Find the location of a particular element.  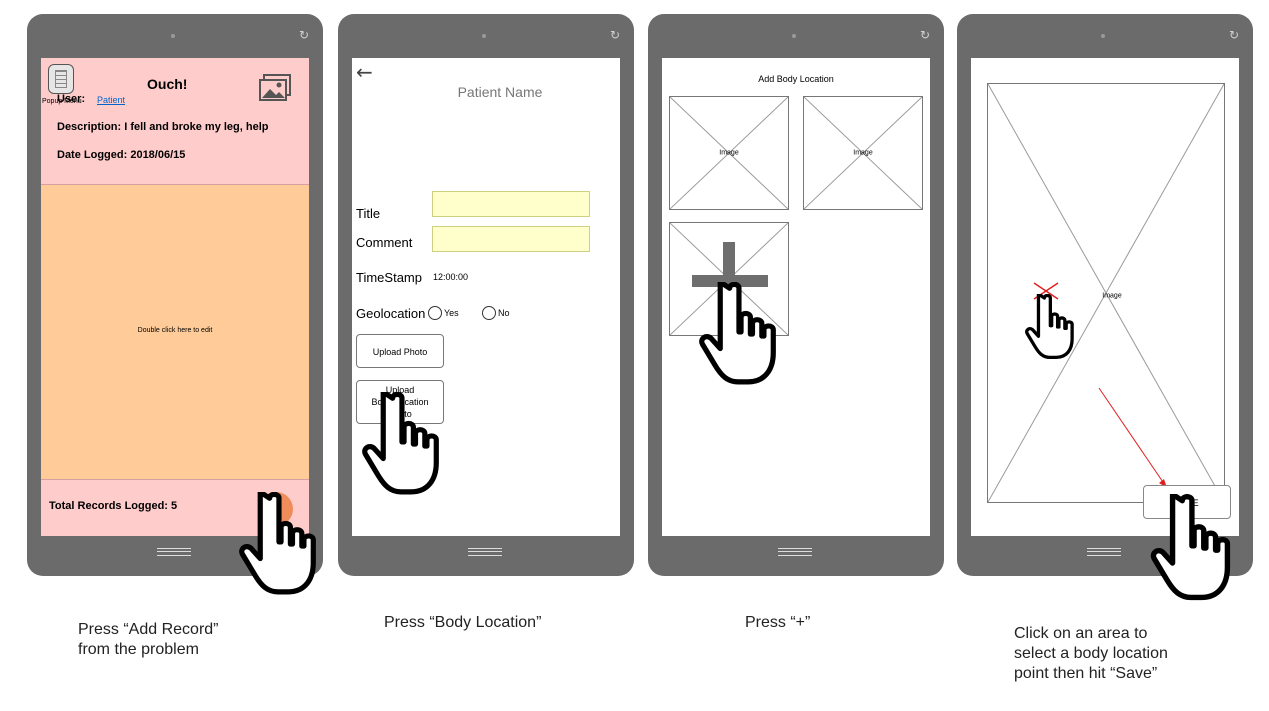

body-image-2: Image is located at coordinates (863, 153).